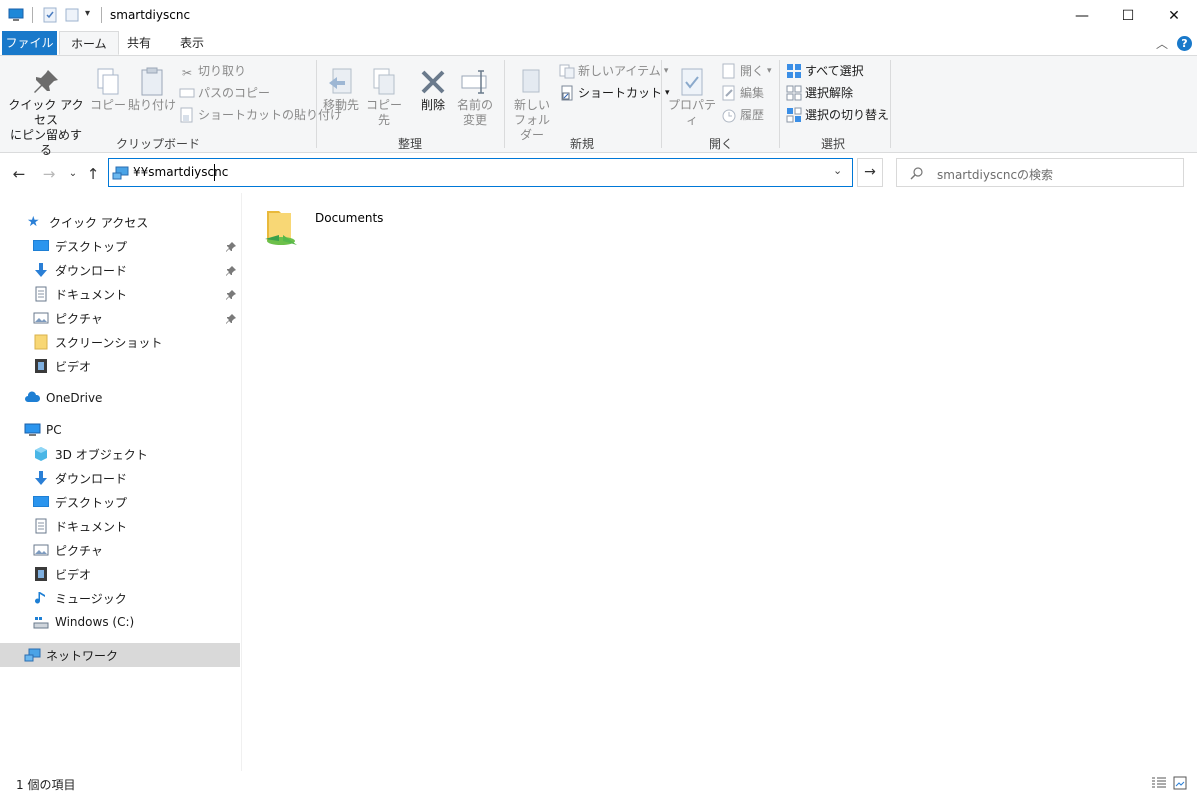 The width and height of the screenshot is (1197, 797). Describe the element at coordinates (108, 89) in the screenshot. I see `copy-button: コピー` at that location.